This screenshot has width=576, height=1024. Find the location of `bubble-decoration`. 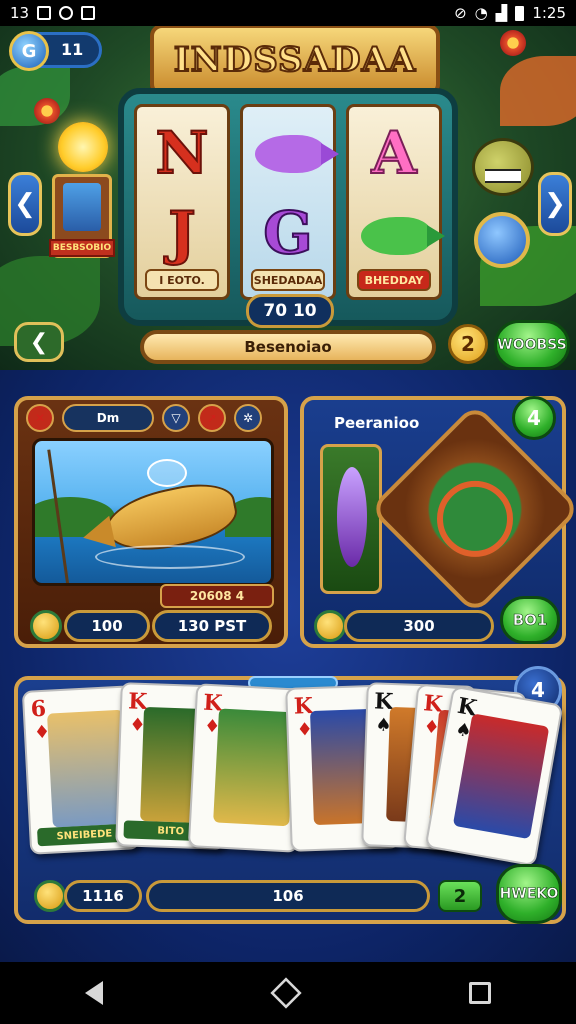

bubble-decoration is located at coordinates (167, 473).